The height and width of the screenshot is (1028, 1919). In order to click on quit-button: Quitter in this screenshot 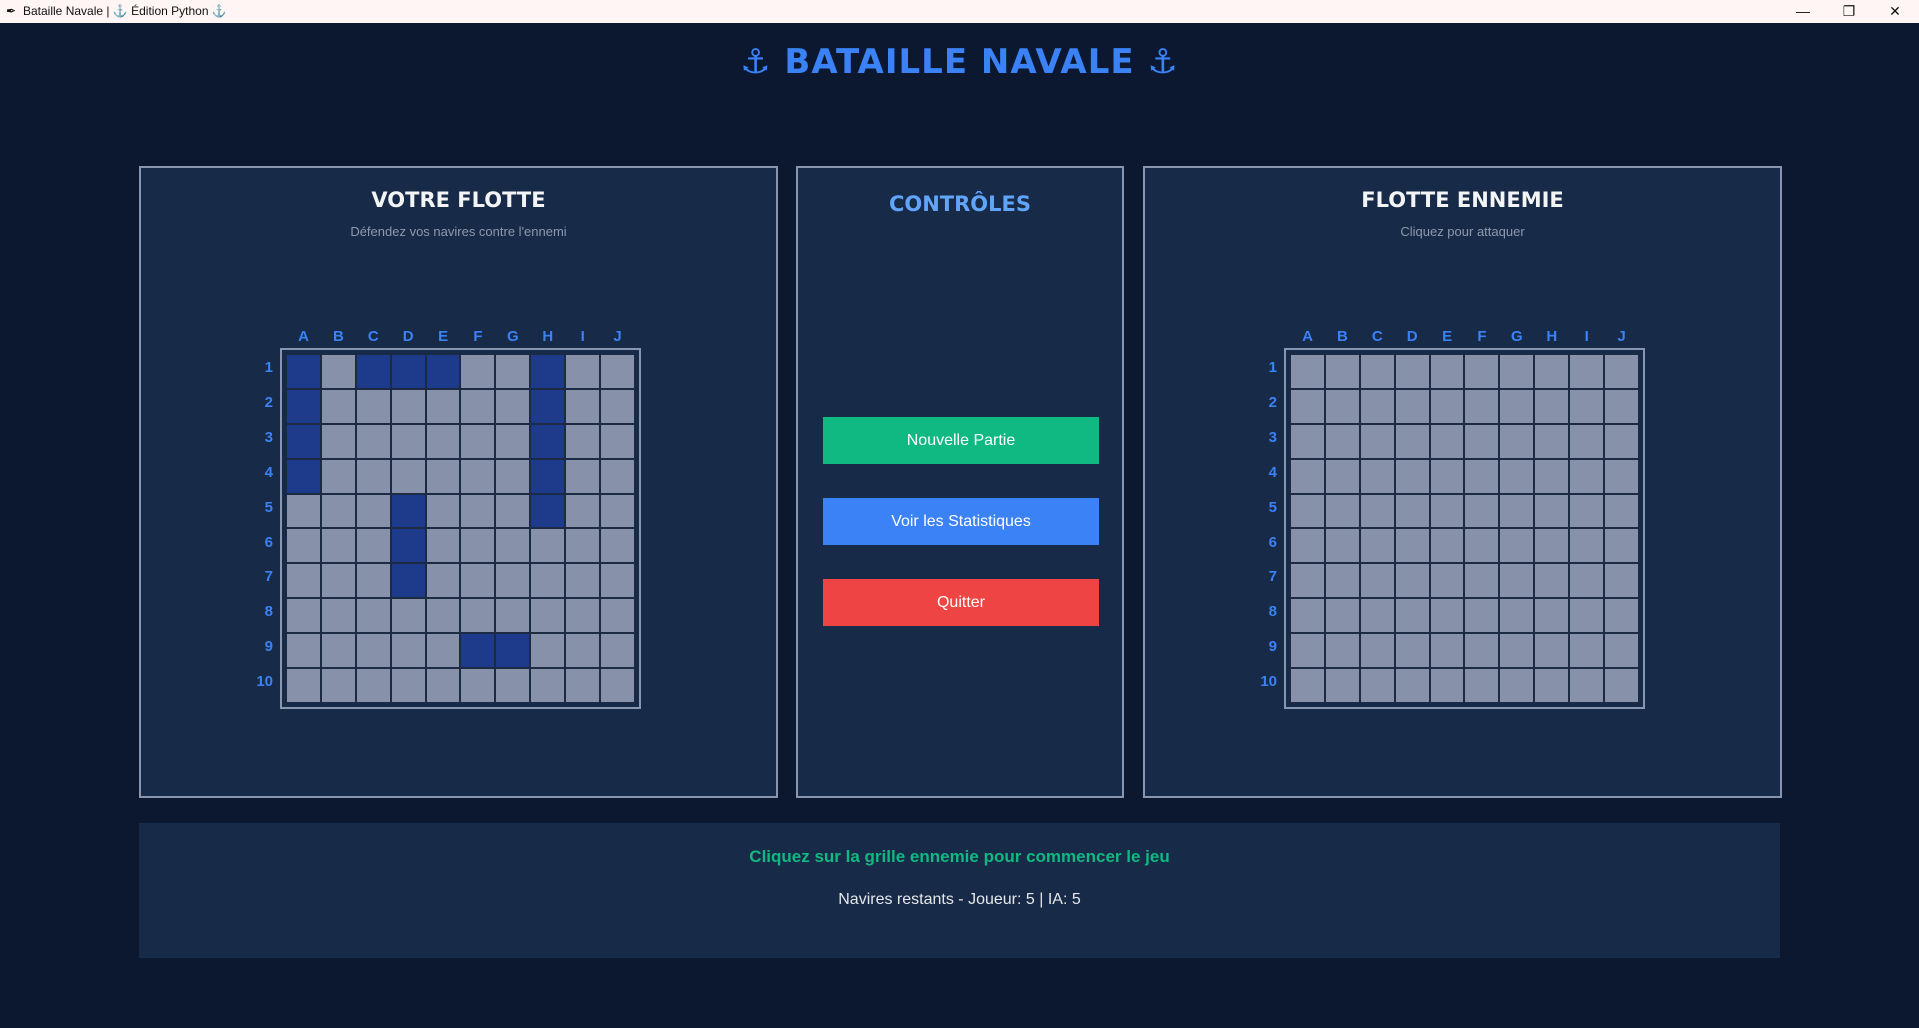, I will do `click(961, 602)`.